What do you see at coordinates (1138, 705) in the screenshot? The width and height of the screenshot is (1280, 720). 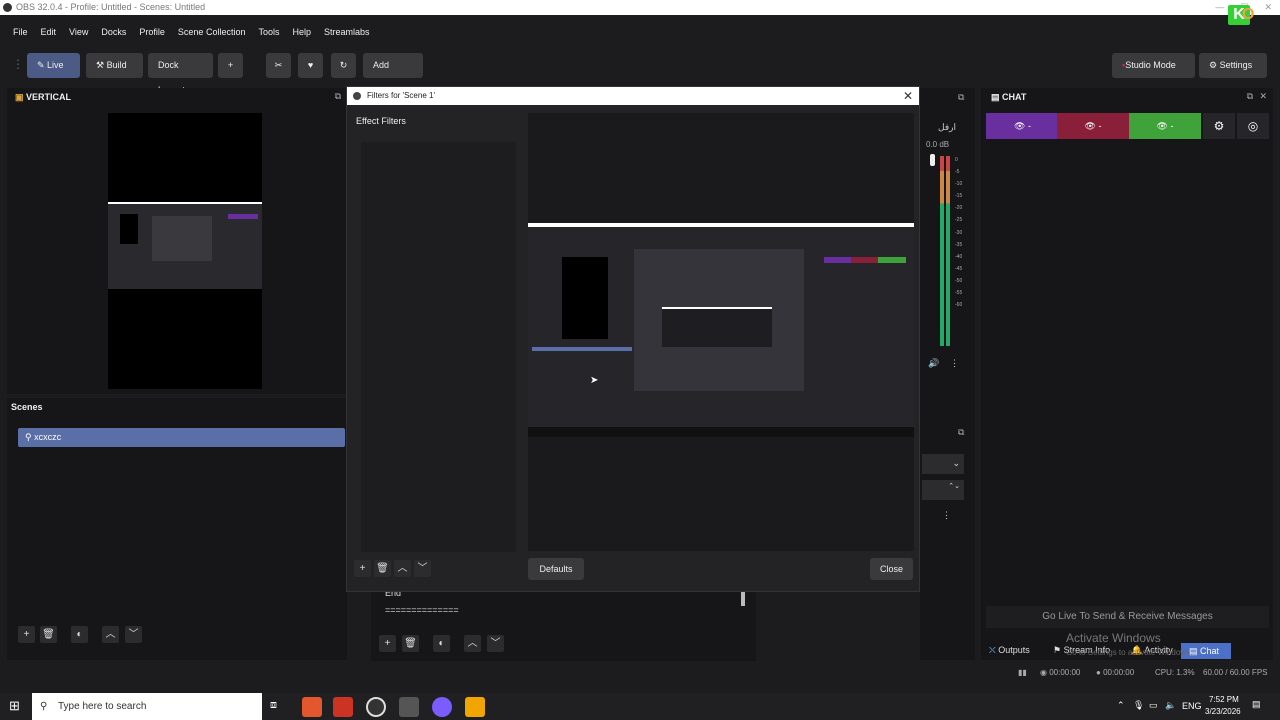 I see `mic-icon: 🎙` at bounding box center [1138, 705].